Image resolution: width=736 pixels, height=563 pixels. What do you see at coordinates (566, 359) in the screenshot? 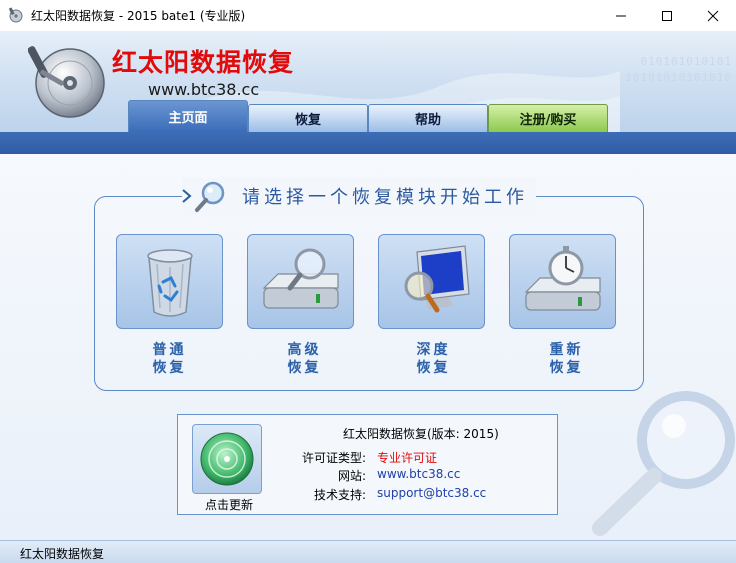
I see `re-recovery-label: 重新 恢复` at bounding box center [566, 359].